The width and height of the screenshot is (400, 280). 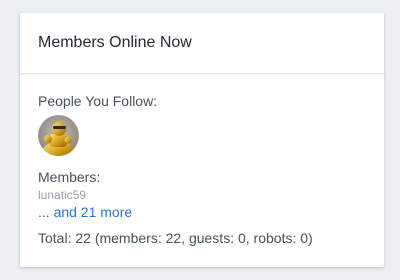 I want to click on more-members-link: and 21 more, so click(x=93, y=212).